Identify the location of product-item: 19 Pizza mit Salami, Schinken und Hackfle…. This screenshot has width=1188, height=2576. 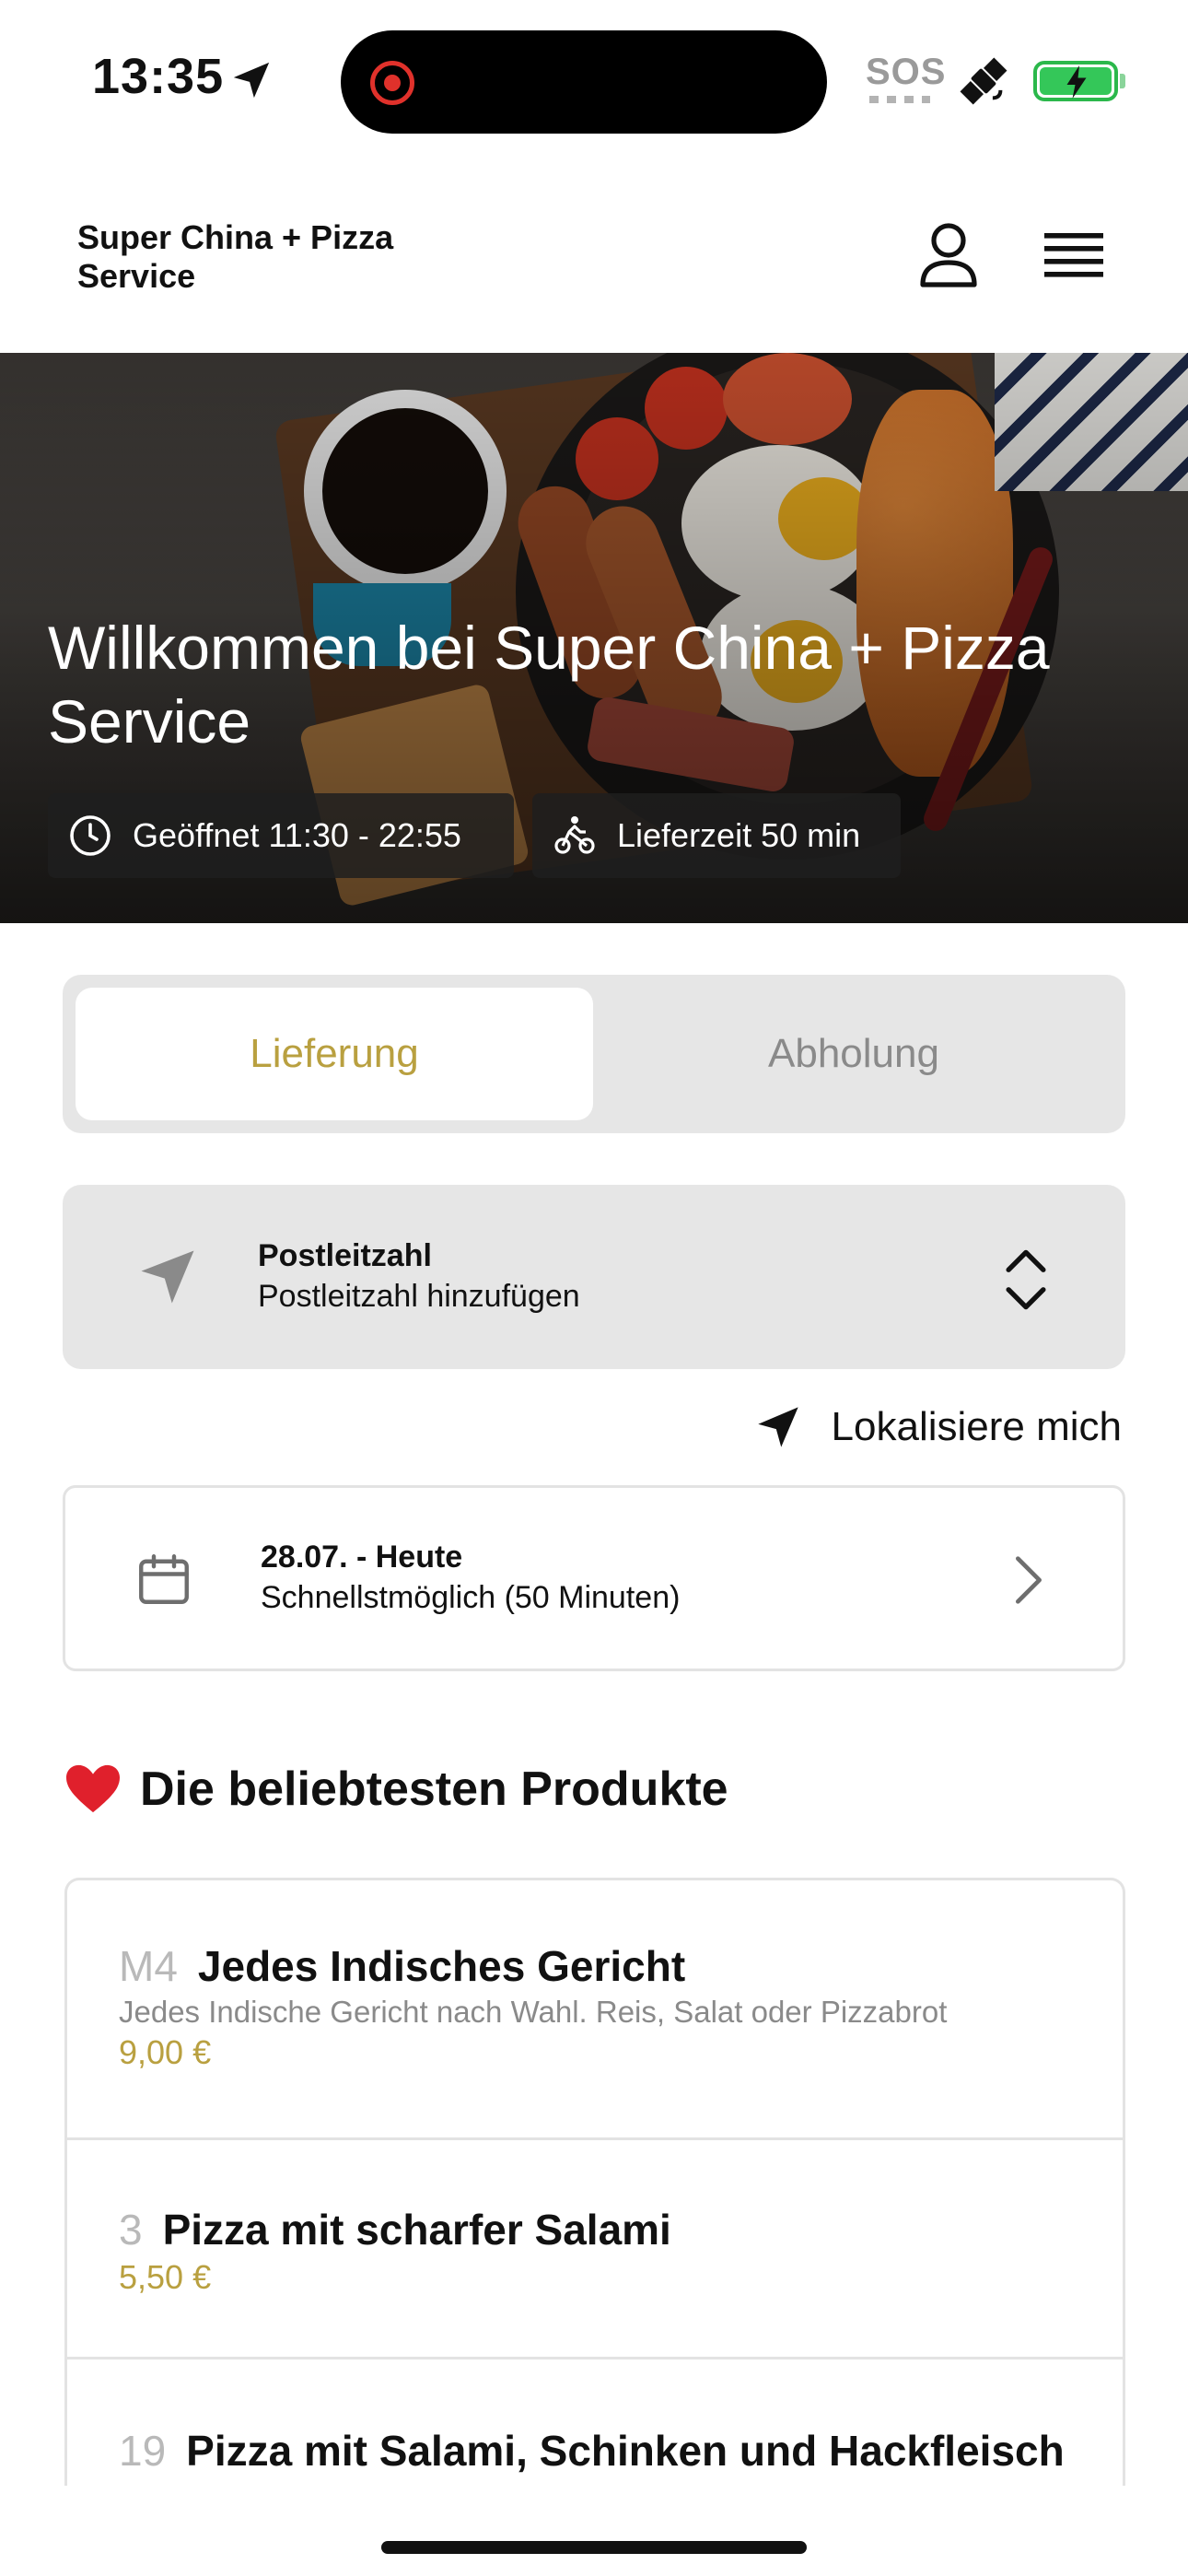
(595, 2422).